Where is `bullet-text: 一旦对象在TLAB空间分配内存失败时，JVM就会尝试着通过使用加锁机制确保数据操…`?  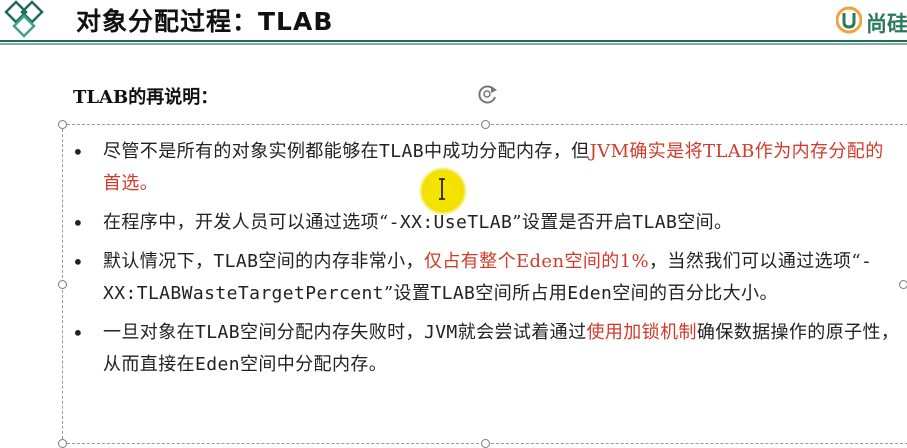 bullet-text: 一旦对象在TLAB空间分配内存失败时，JVM就会尝试着通过使用加锁机制确保数据操… is located at coordinates (501, 348).